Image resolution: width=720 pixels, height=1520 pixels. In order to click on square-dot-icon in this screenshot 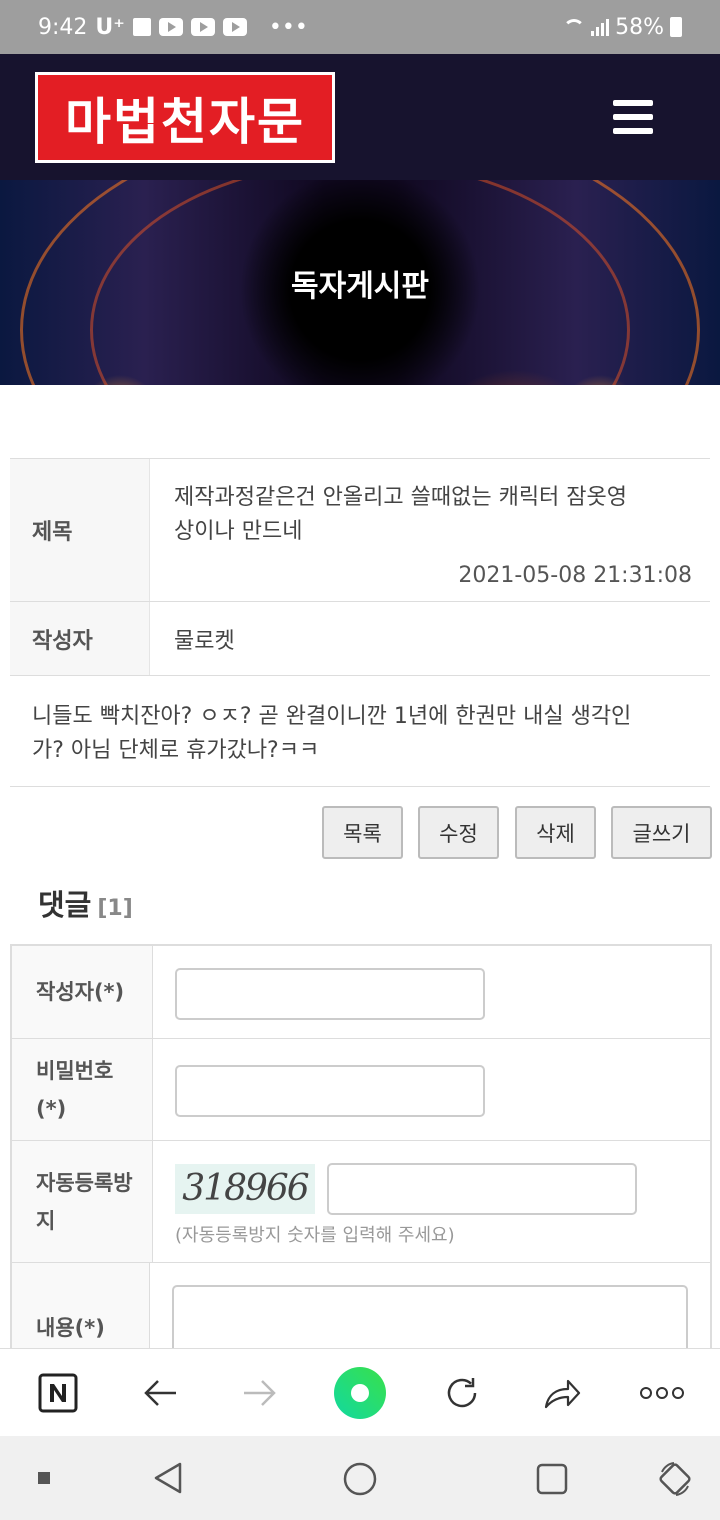, I will do `click(44, 1478)`.